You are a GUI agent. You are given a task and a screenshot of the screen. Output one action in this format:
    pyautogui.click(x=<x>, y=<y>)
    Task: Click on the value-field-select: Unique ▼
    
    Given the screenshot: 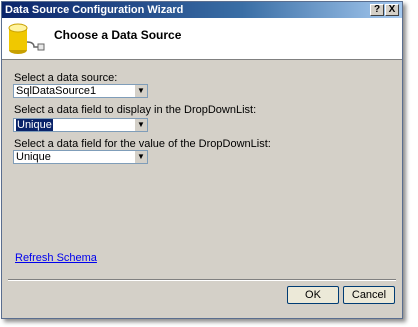 What is the action you would take?
    pyautogui.click(x=80, y=157)
    